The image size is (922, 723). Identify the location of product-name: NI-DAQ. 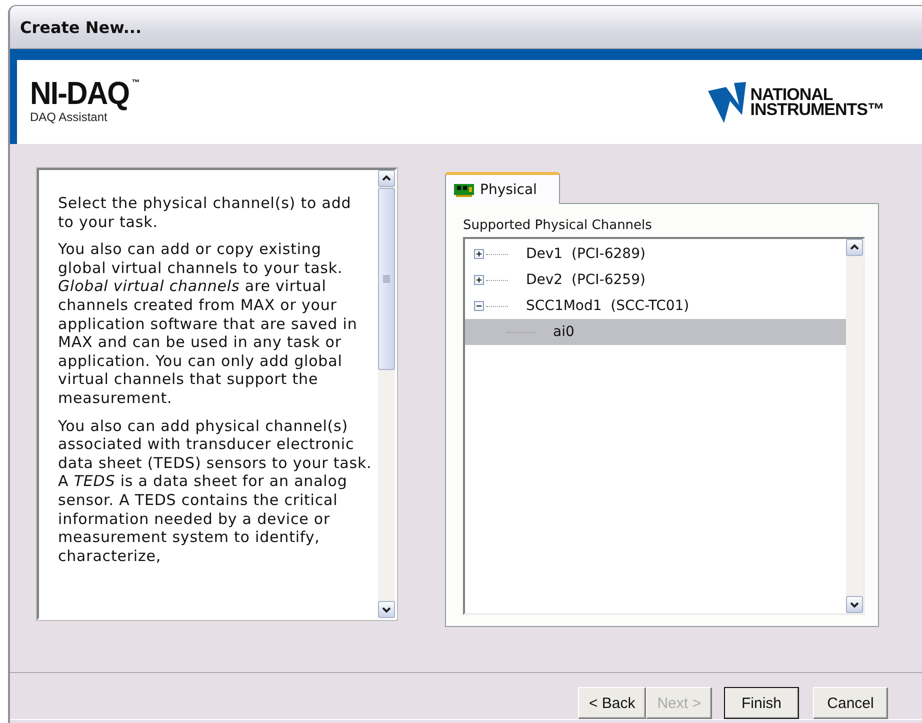
(80, 93).